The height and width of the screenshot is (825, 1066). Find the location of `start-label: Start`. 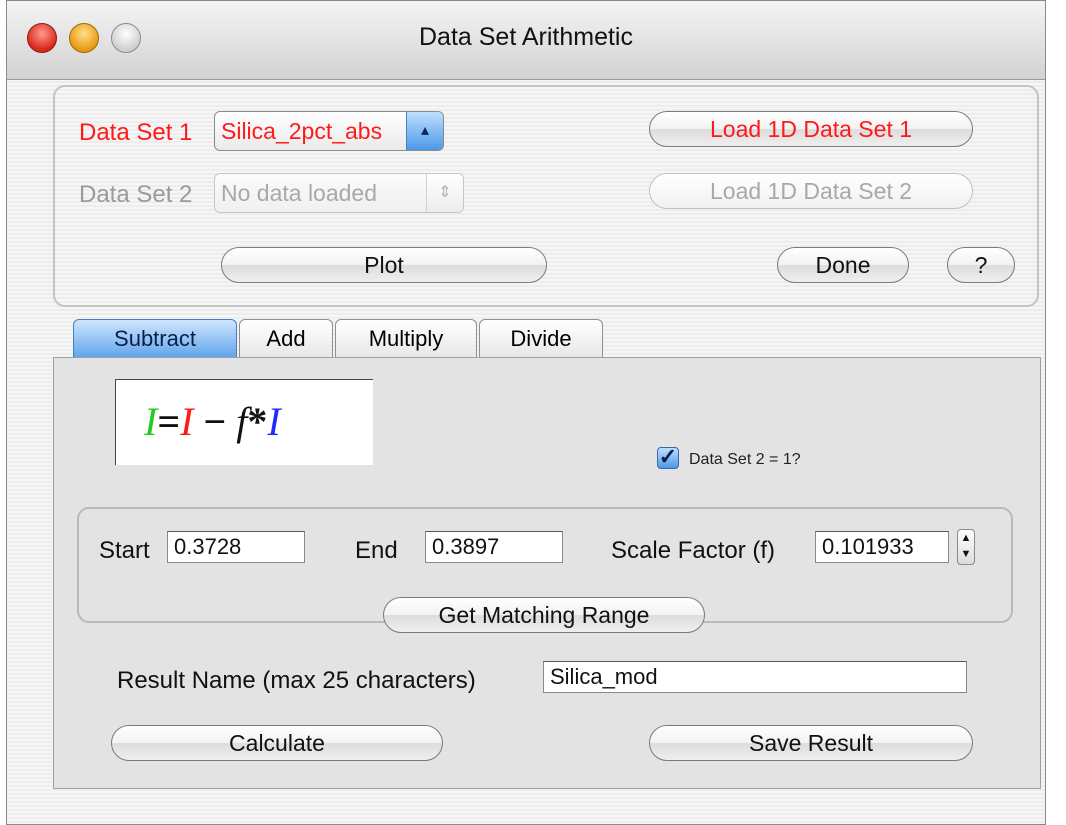

start-label: Start is located at coordinates (124, 550).